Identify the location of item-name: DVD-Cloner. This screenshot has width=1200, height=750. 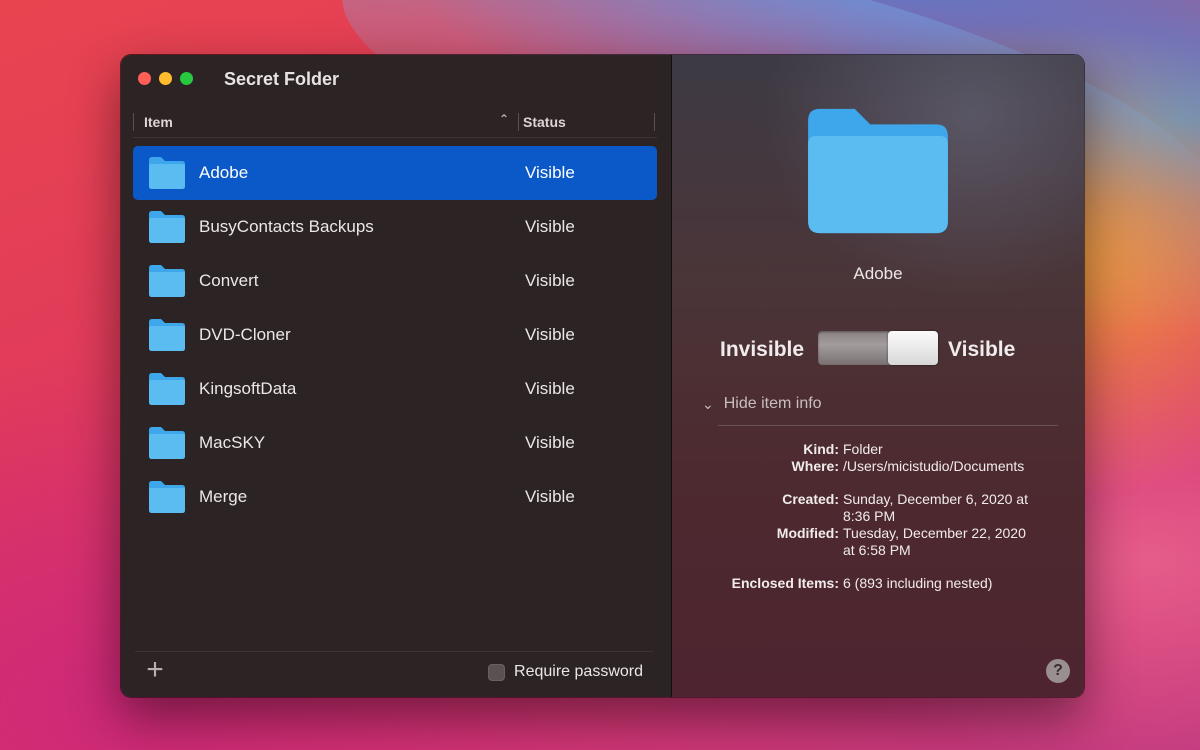
(245, 334).